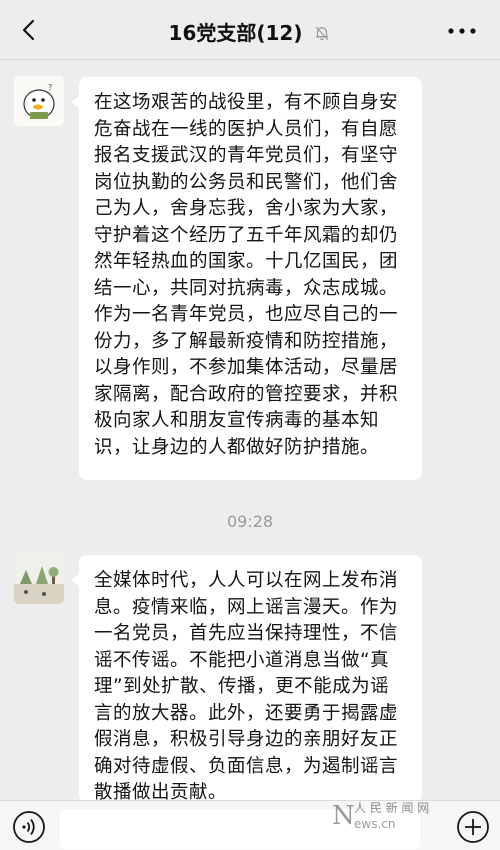 The height and width of the screenshot is (850, 500). I want to click on chat-input-bar, so click(250, 825).